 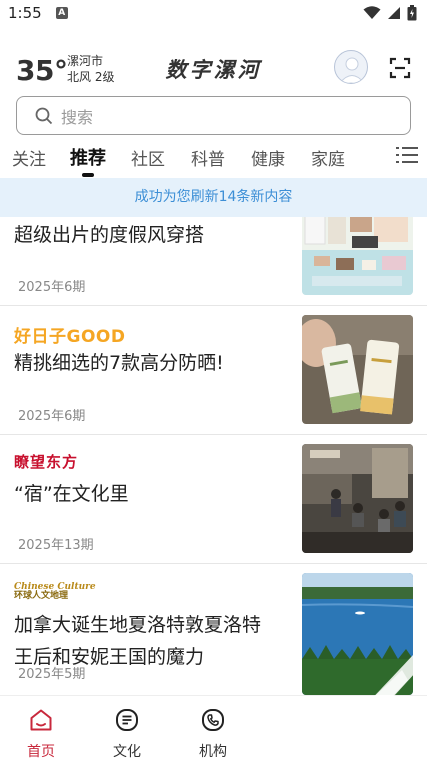 What do you see at coordinates (352, 70) in the screenshot?
I see `user-icon` at bounding box center [352, 70].